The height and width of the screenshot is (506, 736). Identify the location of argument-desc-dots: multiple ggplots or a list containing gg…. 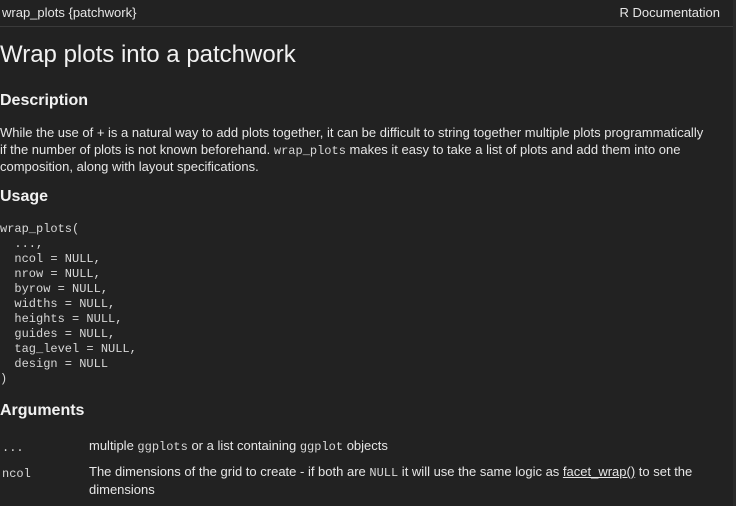
(238, 446).